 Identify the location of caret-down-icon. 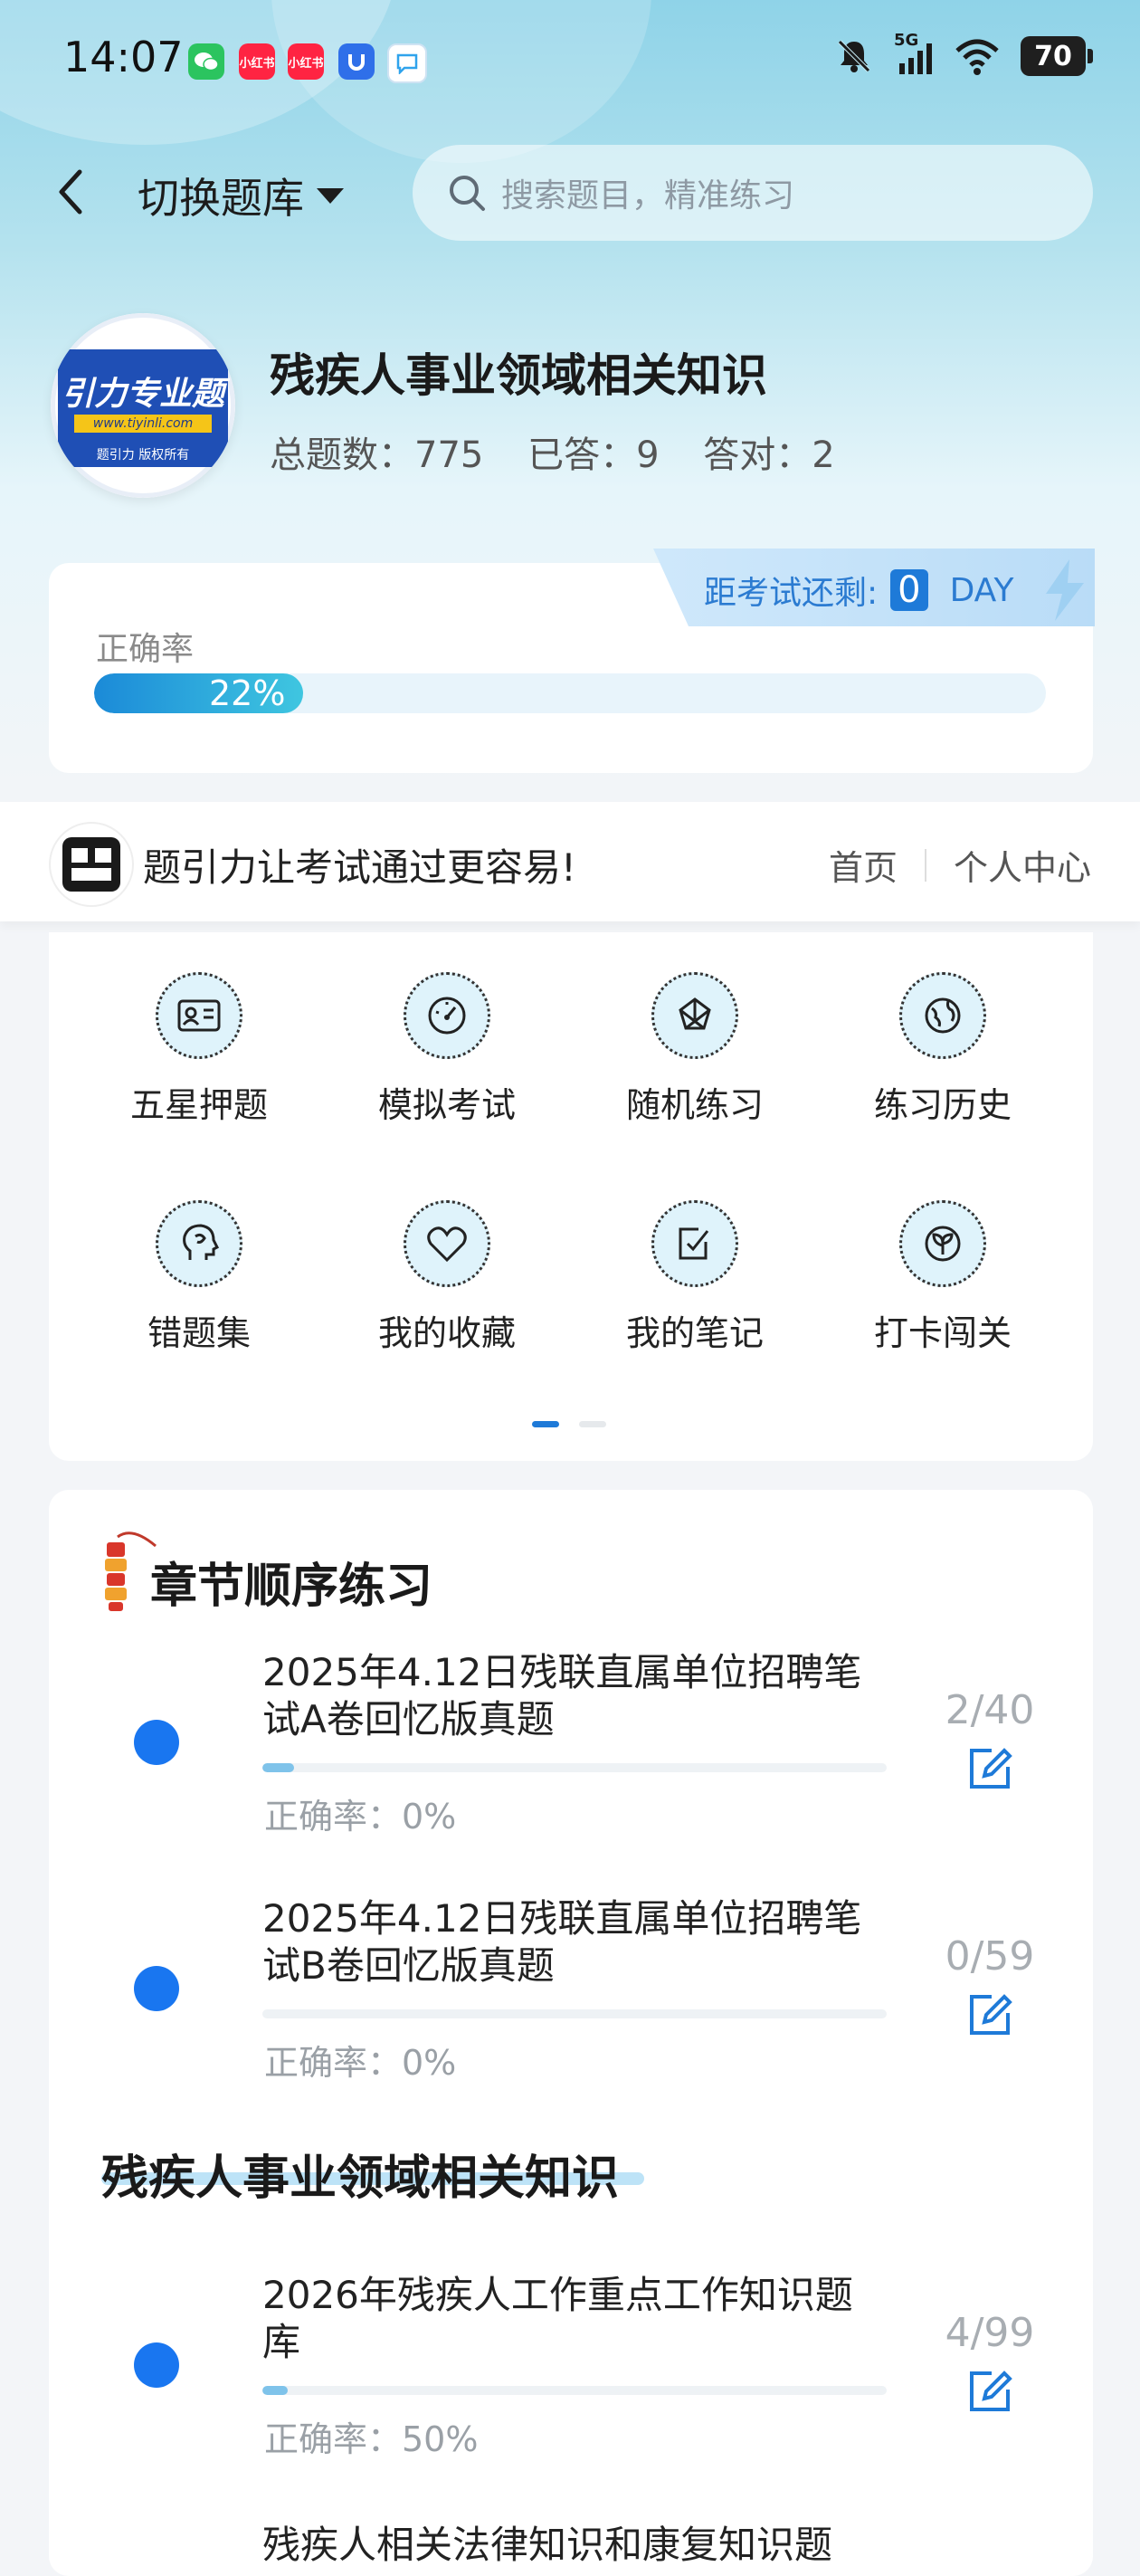
(331, 196).